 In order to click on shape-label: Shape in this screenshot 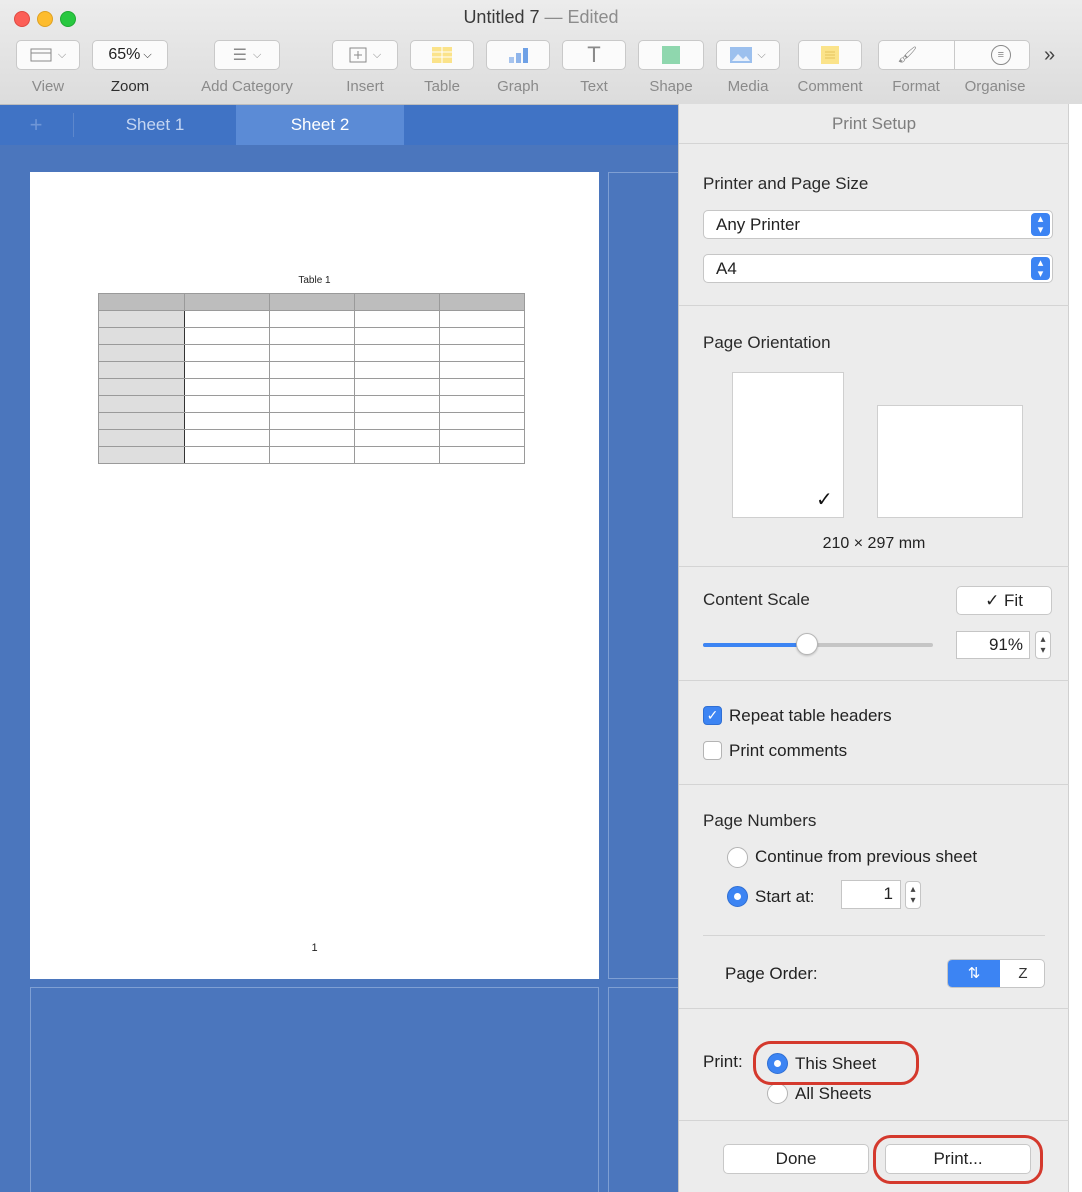, I will do `click(671, 86)`.